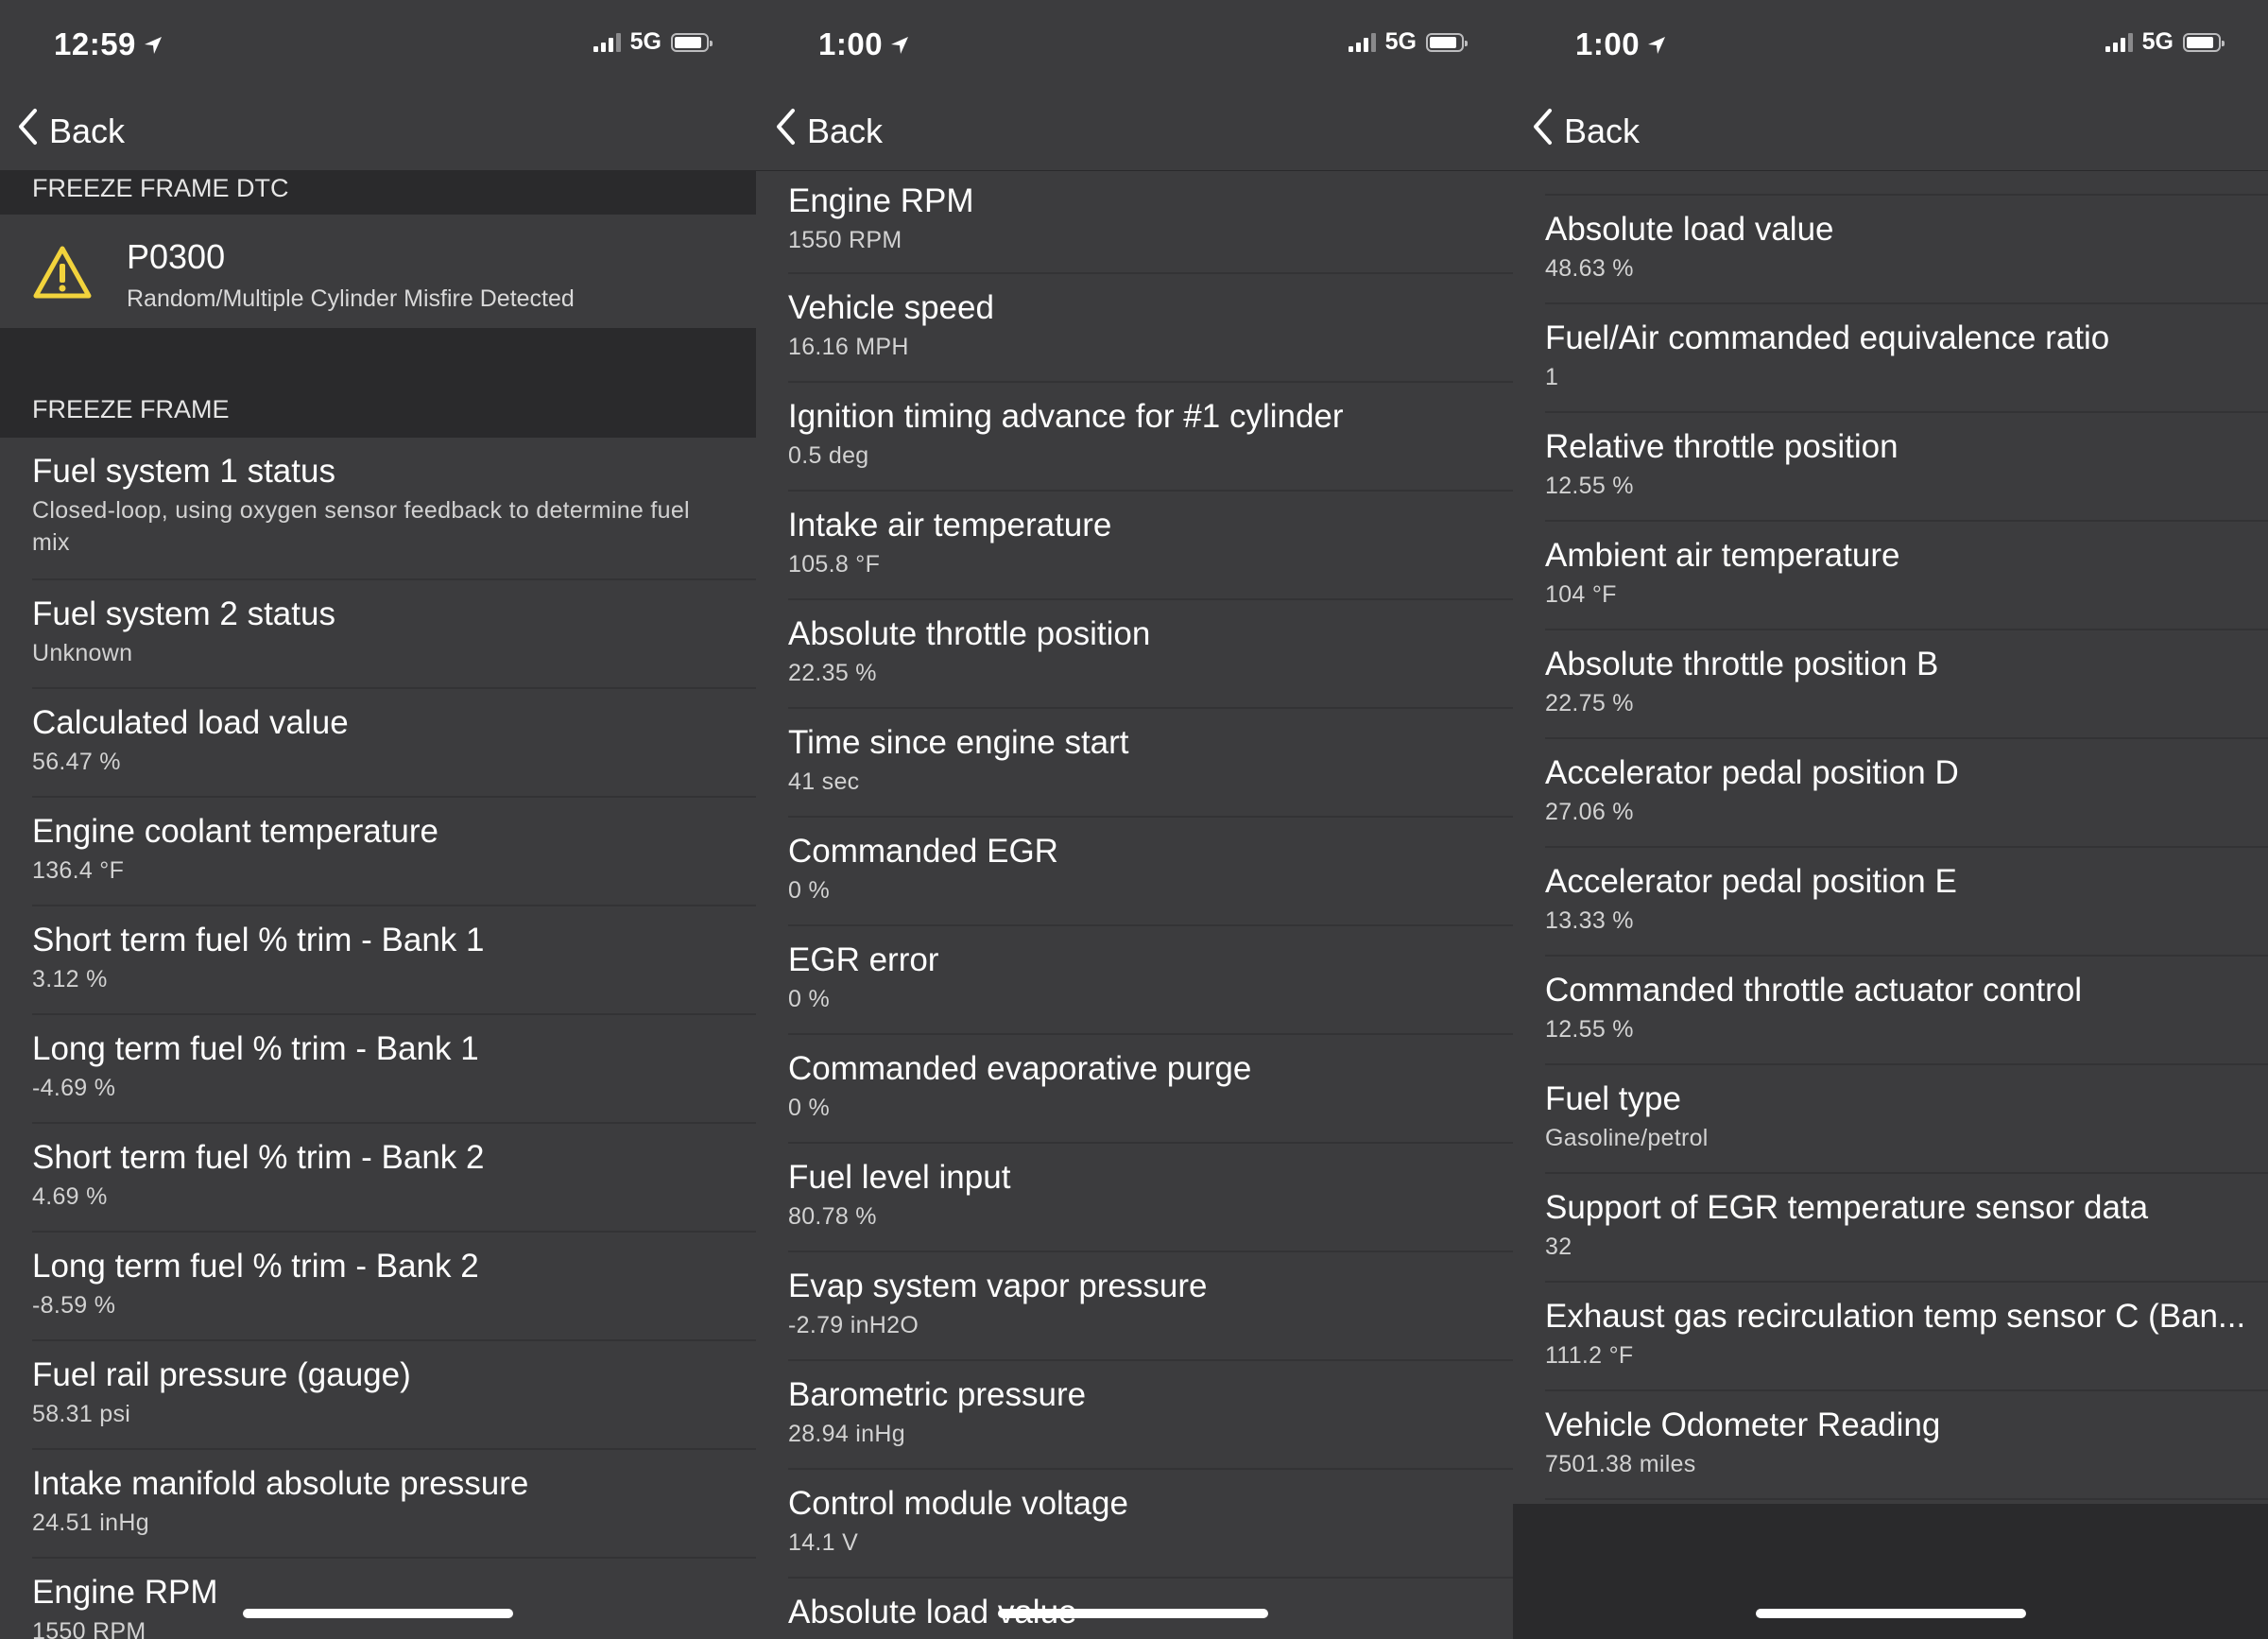 The width and height of the screenshot is (2268, 1639). Describe the element at coordinates (378, 961) in the screenshot. I see `list-item: Short term fuel % trim - Bank 1 3.12 %` at that location.